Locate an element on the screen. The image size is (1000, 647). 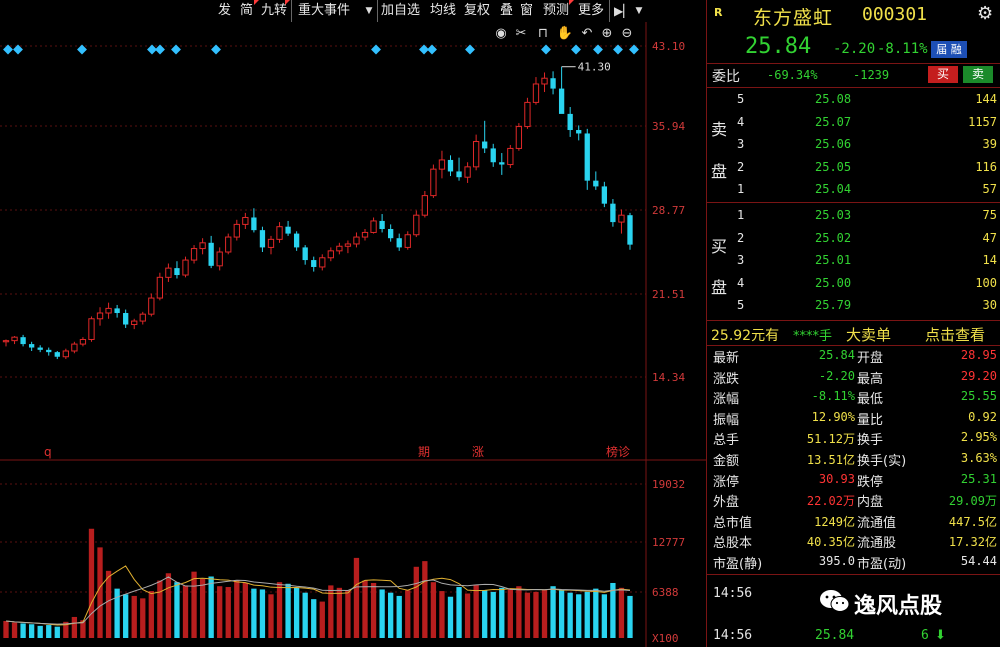
zoom-in-icon: ⊕ is located at coordinates (607, 34).